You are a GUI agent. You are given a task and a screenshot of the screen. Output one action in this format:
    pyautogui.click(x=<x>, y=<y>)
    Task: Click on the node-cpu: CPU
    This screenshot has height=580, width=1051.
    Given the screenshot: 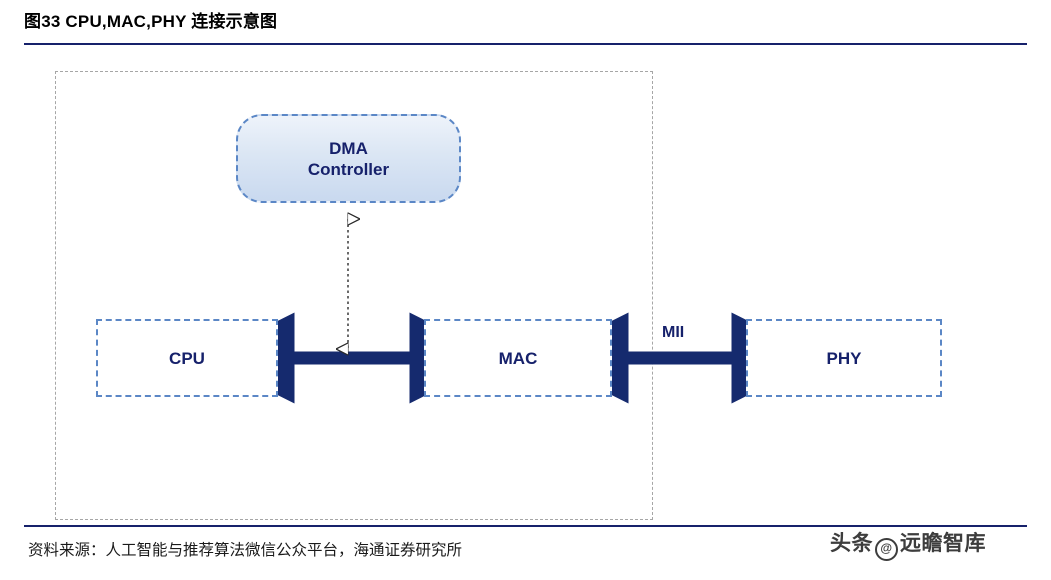 What is the action you would take?
    pyautogui.click(x=187, y=358)
    